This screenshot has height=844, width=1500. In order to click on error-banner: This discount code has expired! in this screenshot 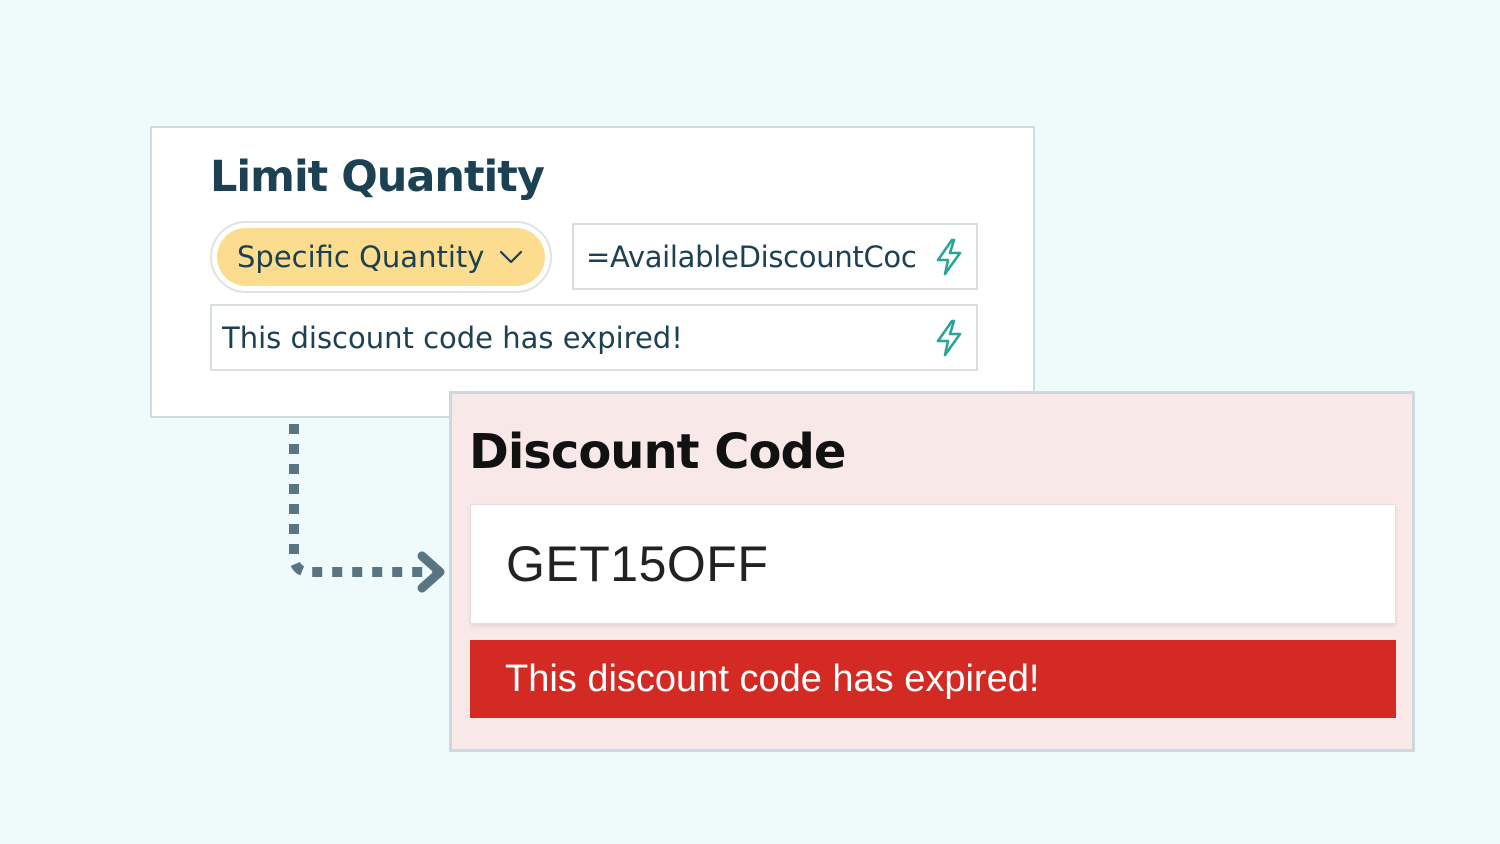, I will do `click(933, 679)`.